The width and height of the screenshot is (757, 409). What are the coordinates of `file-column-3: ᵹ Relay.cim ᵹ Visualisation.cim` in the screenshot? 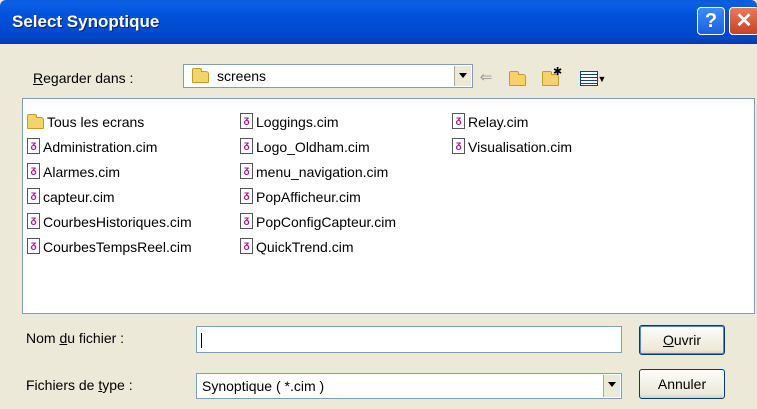 It's located at (512, 138).